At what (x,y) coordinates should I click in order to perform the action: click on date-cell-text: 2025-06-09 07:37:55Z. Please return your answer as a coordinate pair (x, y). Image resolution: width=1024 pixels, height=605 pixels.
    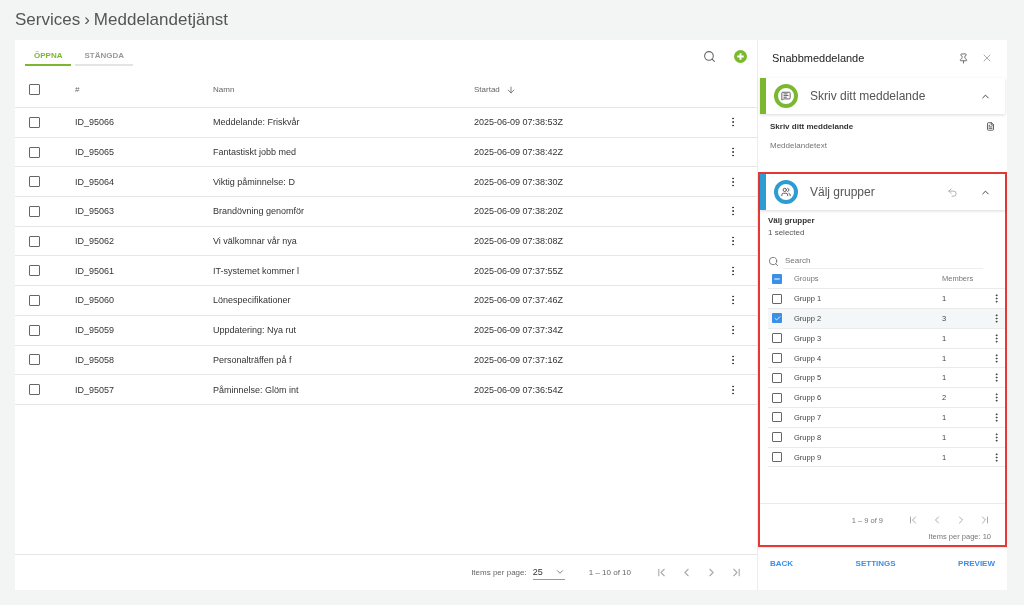
    Looking at the image, I should click on (519, 270).